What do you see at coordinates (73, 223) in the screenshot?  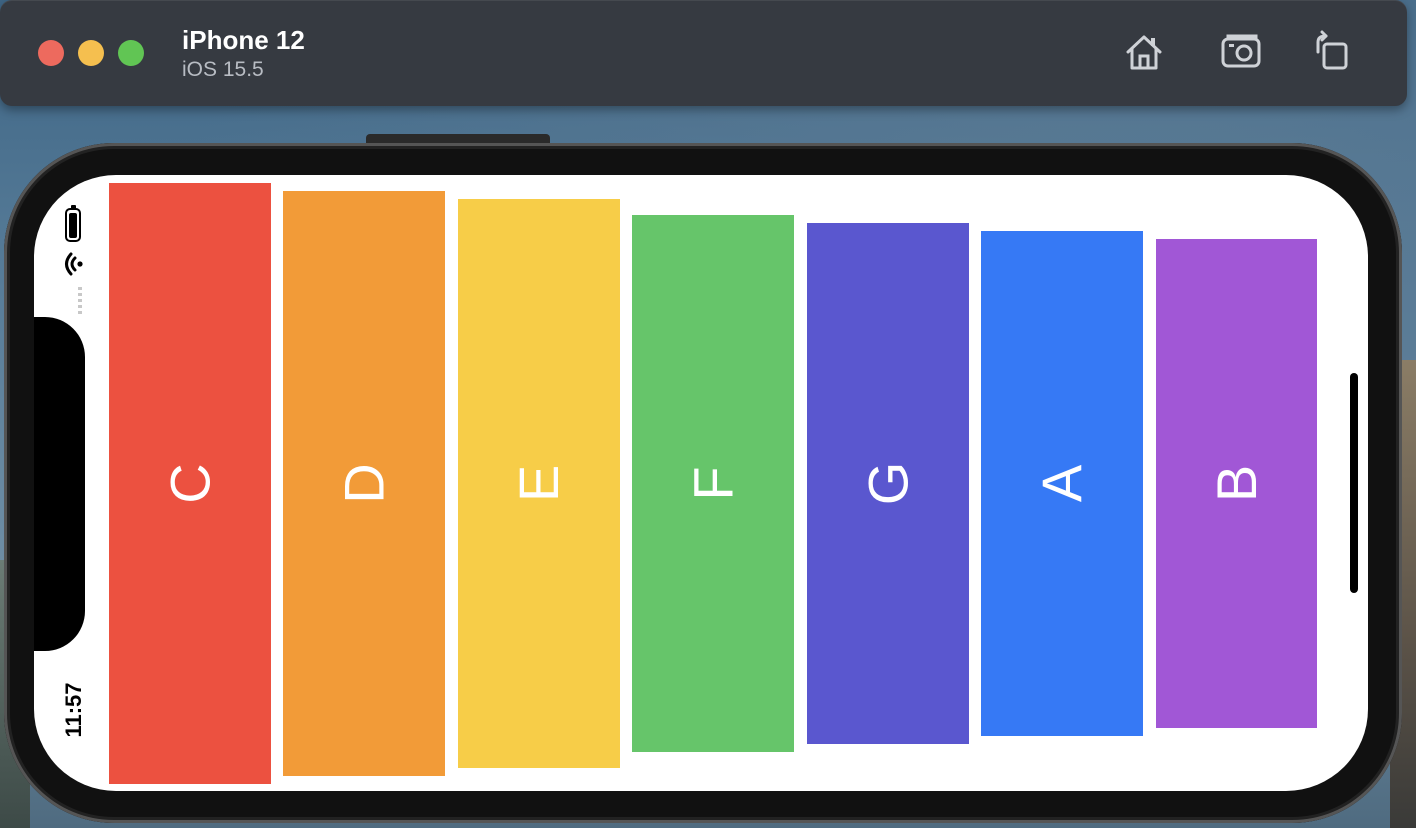 I see `battery-icon` at bounding box center [73, 223].